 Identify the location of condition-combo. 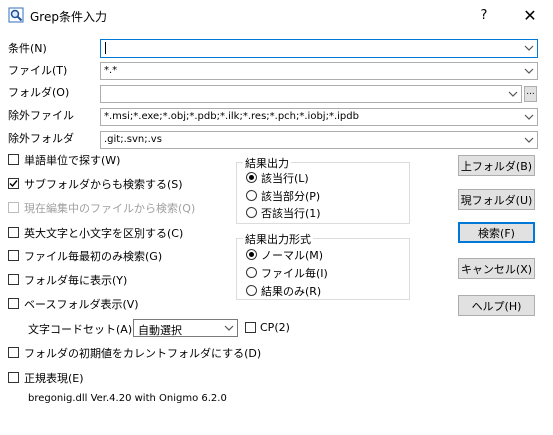
(319, 48).